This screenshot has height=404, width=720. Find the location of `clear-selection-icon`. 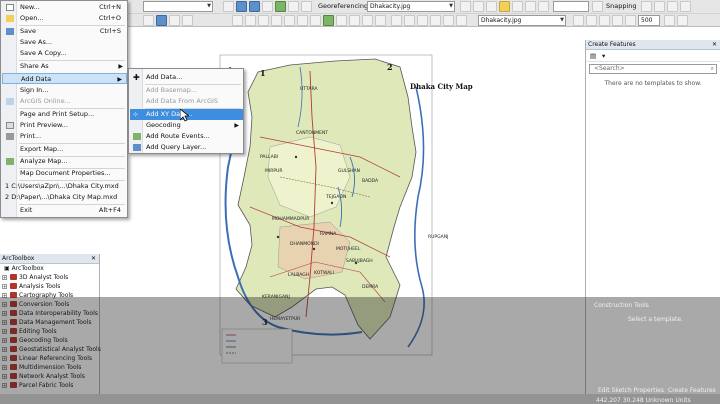

clear-selection-icon is located at coordinates (250, 20).